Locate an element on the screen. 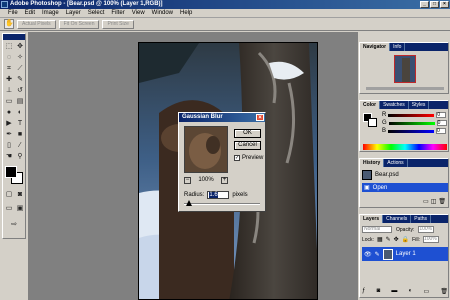  eraser-tool-icon: ▭ is located at coordinates (9, 102).